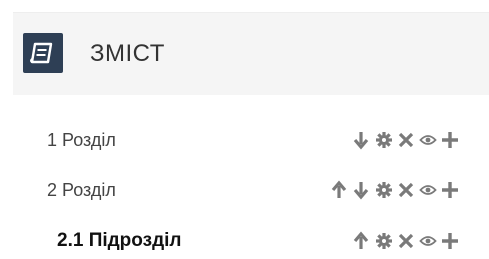  What do you see at coordinates (81, 190) in the screenshot?
I see `toc-section-label: 2 Розділ` at bounding box center [81, 190].